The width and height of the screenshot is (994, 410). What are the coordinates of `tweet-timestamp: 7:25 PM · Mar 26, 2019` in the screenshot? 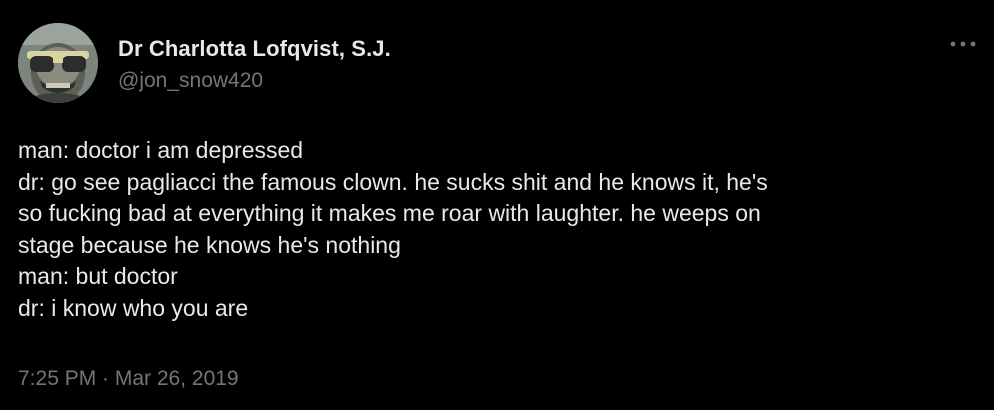 It's located at (128, 379).